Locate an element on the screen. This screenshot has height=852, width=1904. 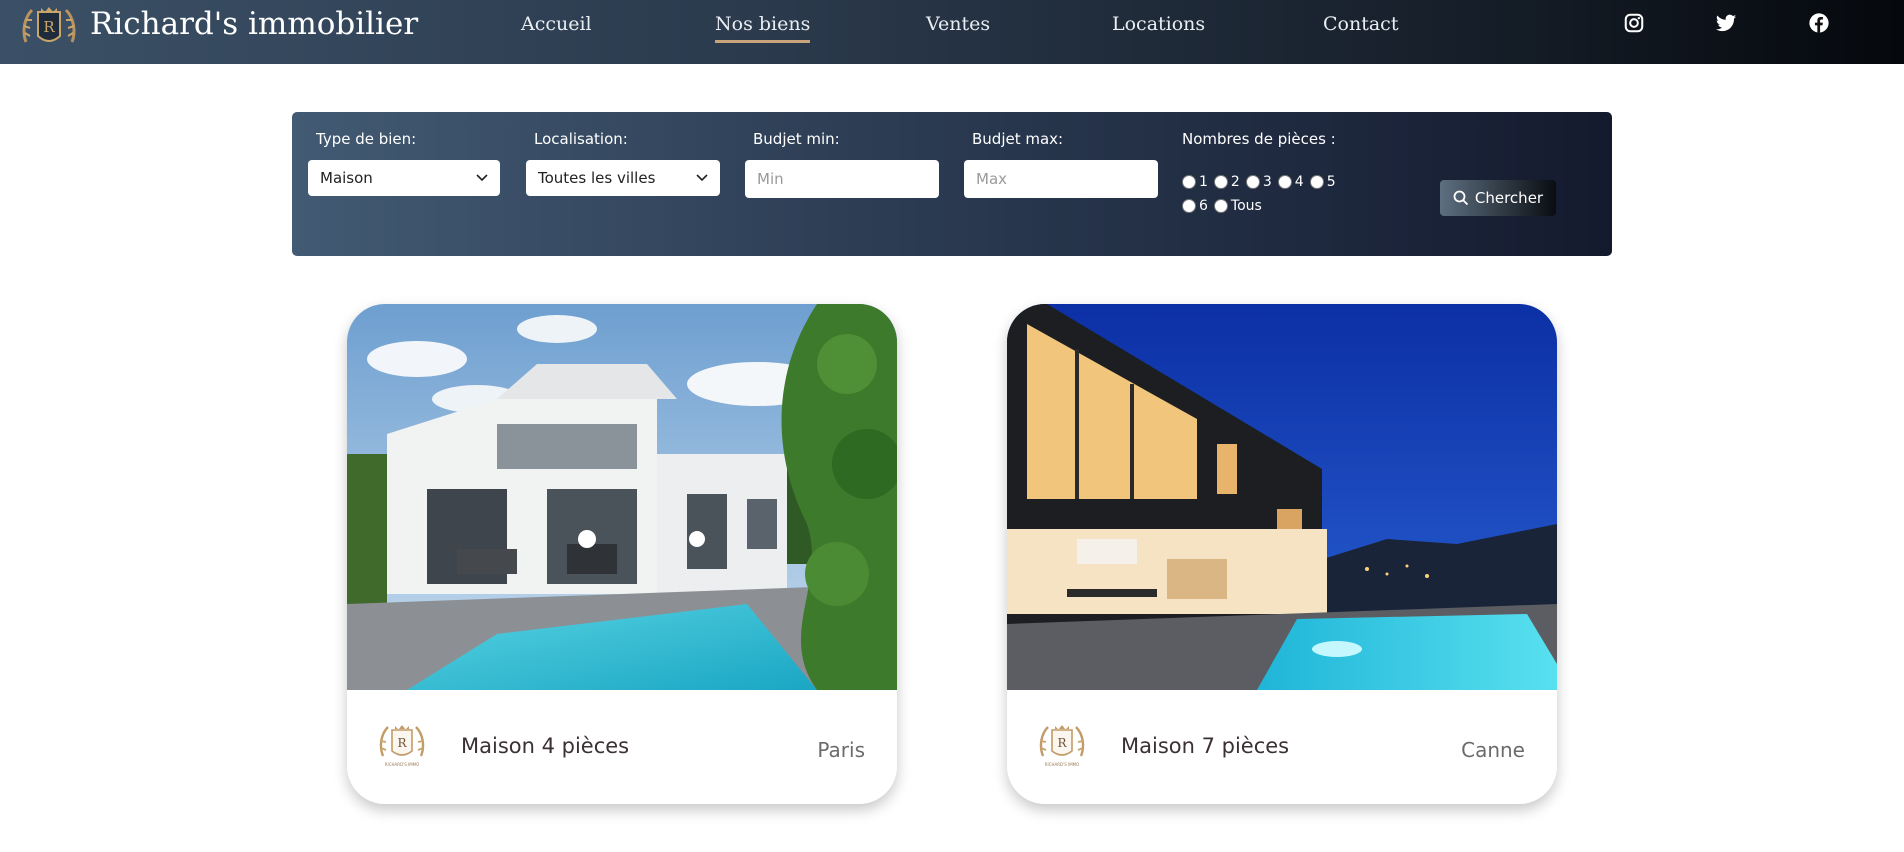
card-footer: R RICHARD'S IMMO Maison 7 pièces Canne is located at coordinates (1282, 747).